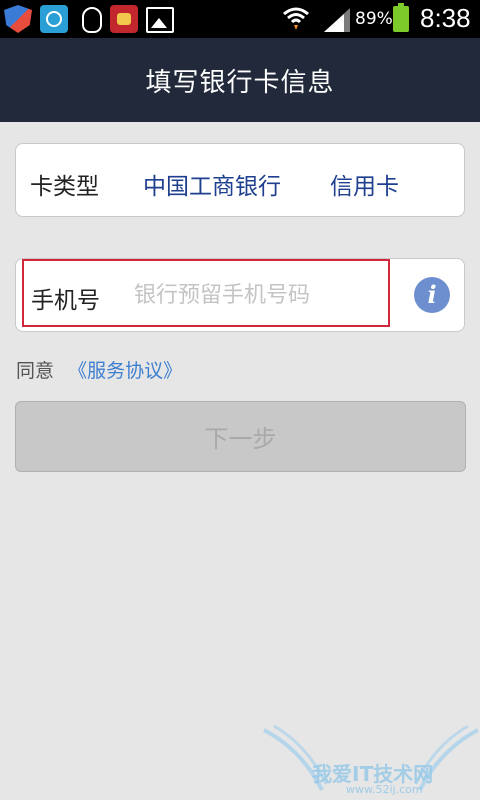  Describe the element at coordinates (54, 19) in the screenshot. I see `clock-app-icon` at that location.